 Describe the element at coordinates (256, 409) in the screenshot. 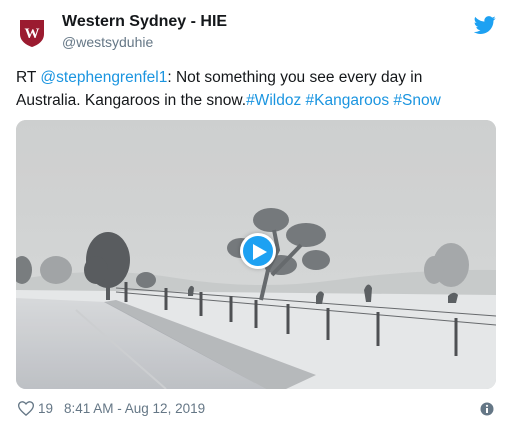

I see `tweet-footer: 19 8:41 AM - Aug 12, 2019` at that location.